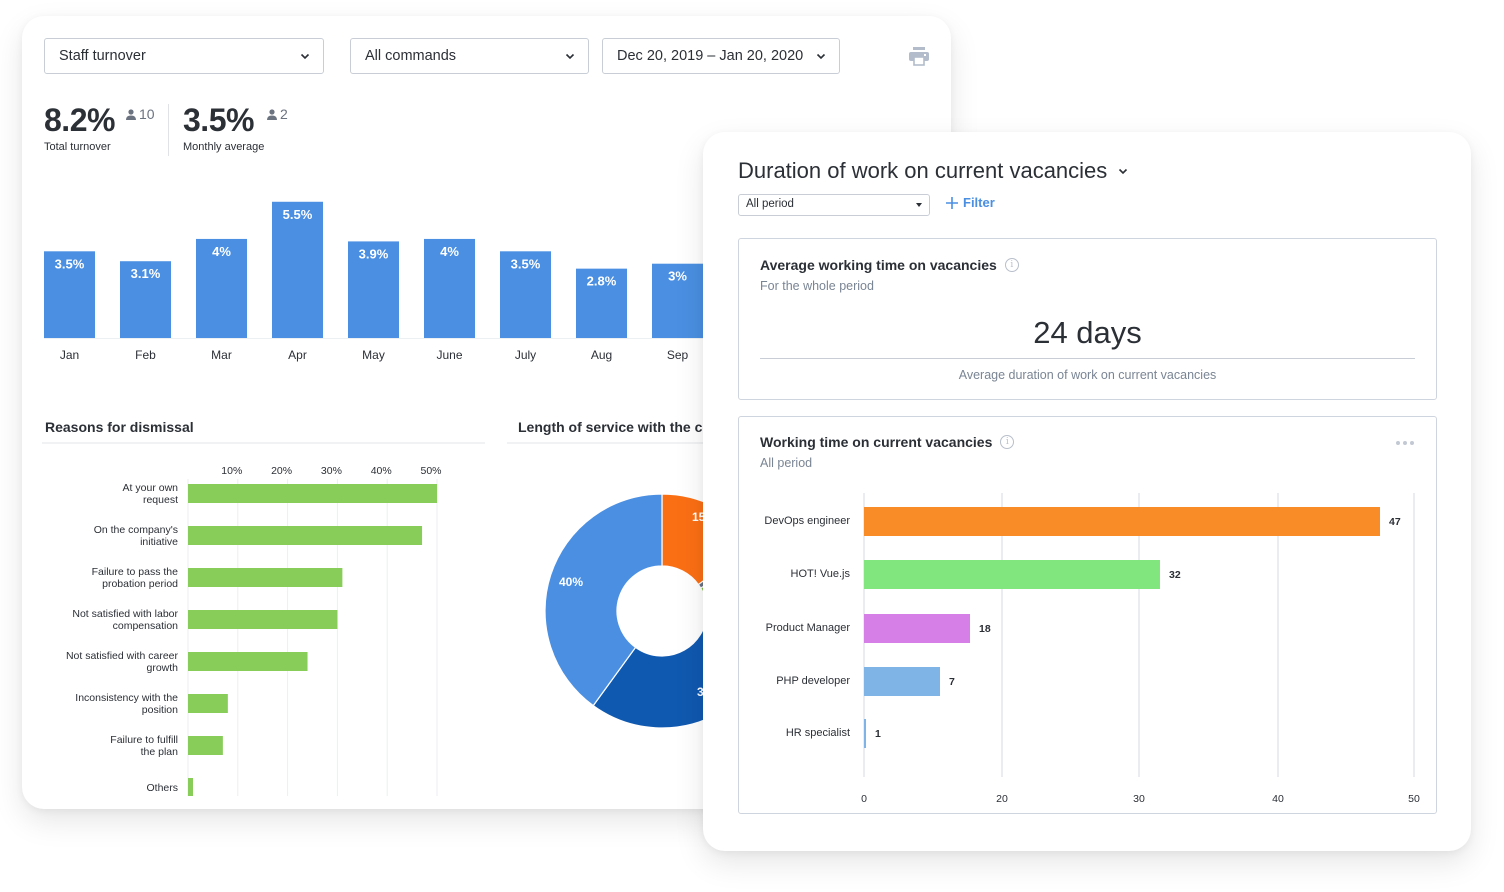 The width and height of the screenshot is (1504, 892). I want to click on category-label: Product Manager, so click(808, 628).